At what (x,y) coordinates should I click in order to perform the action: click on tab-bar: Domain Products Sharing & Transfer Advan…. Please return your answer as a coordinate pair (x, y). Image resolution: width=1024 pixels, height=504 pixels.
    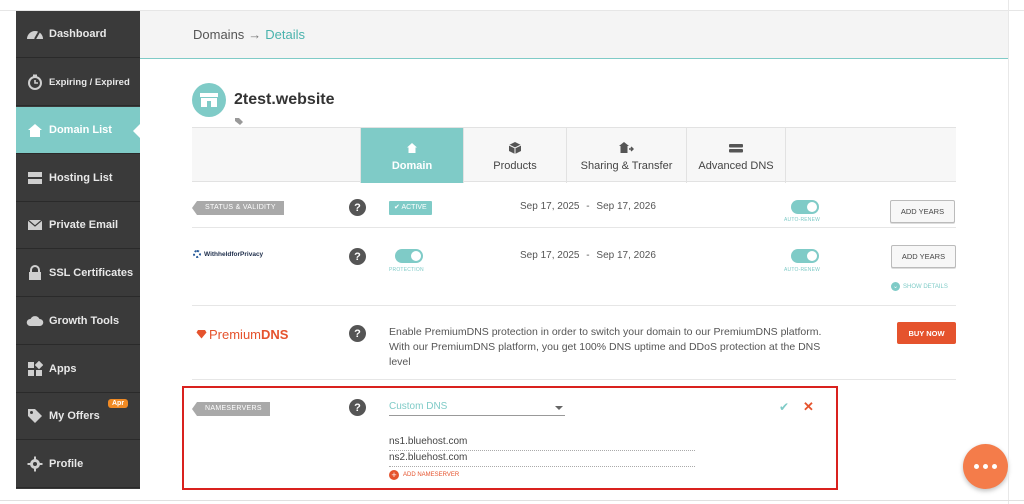
    Looking at the image, I should click on (574, 155).